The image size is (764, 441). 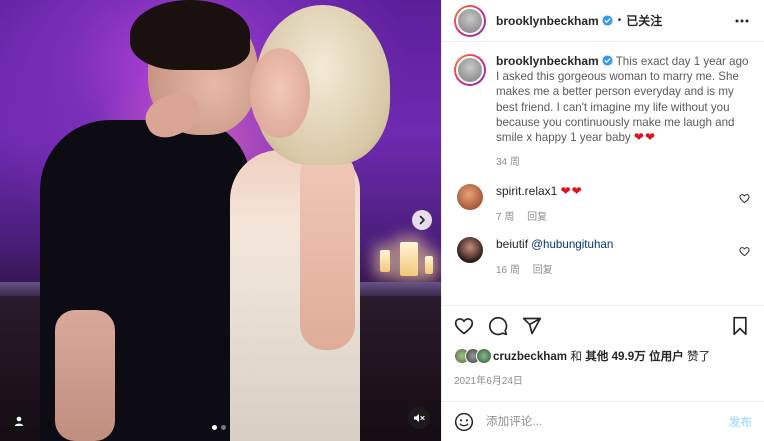 What do you see at coordinates (505, 218) in the screenshot?
I see `comment-age: 7 周` at bounding box center [505, 218].